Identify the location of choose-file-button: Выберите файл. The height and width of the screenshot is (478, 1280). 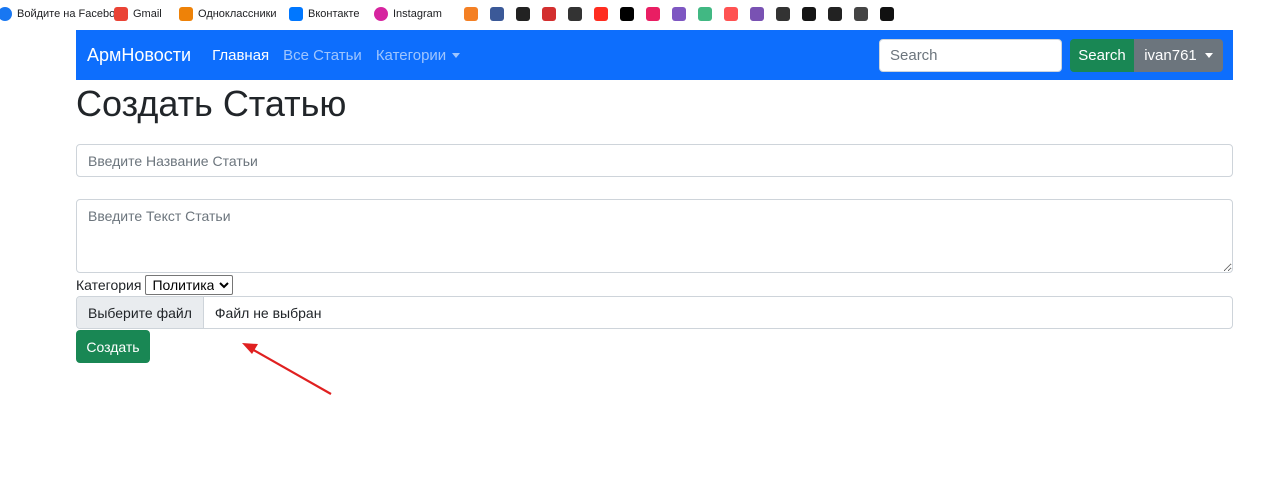
(140, 312).